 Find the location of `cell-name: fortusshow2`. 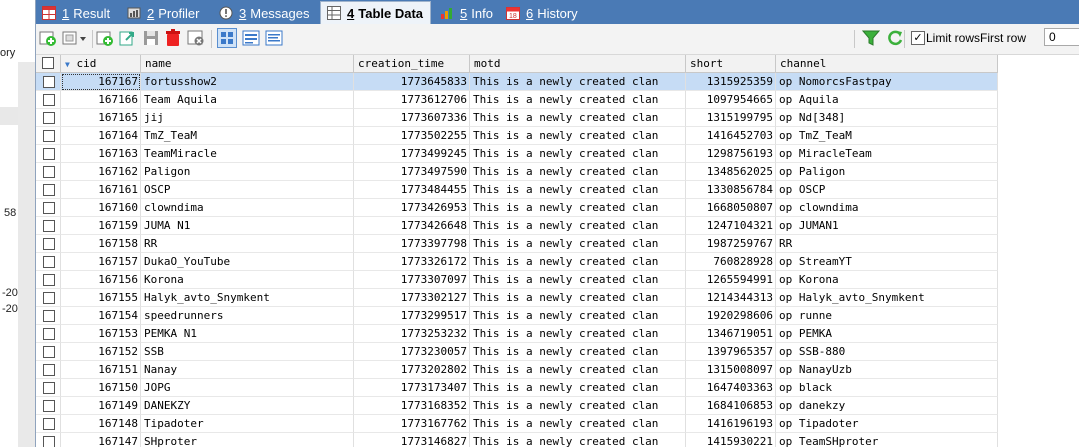

cell-name: fortusshow2 is located at coordinates (247, 82).